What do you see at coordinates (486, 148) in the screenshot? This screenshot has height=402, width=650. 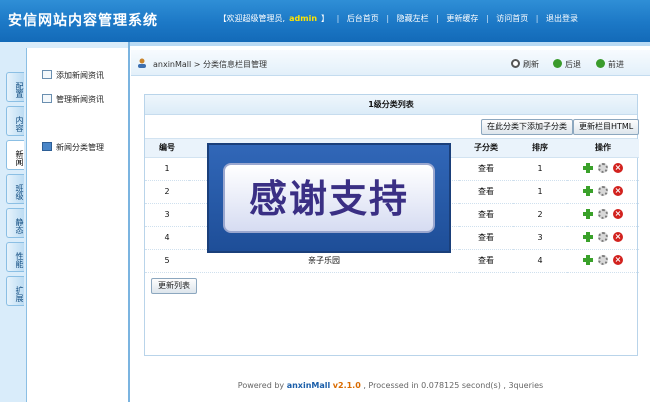 I see `col-sub: 子分类` at bounding box center [486, 148].